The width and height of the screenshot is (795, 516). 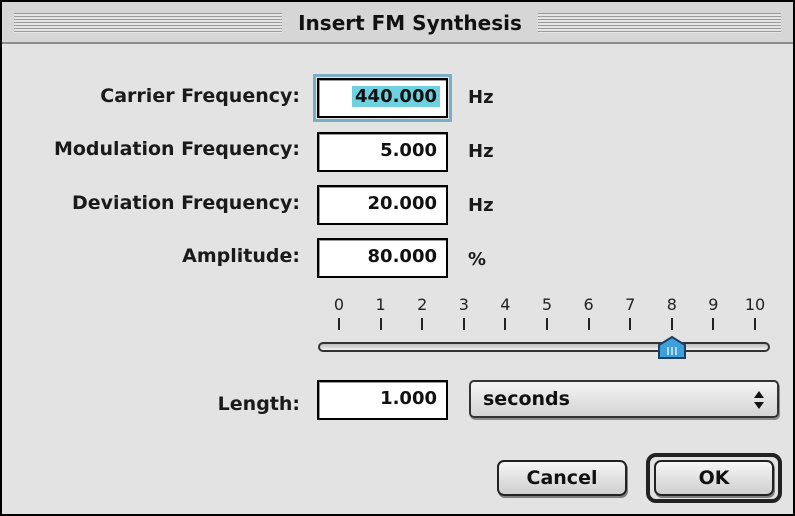 I want to click on amplitude-field: 80.000, so click(x=382, y=258).